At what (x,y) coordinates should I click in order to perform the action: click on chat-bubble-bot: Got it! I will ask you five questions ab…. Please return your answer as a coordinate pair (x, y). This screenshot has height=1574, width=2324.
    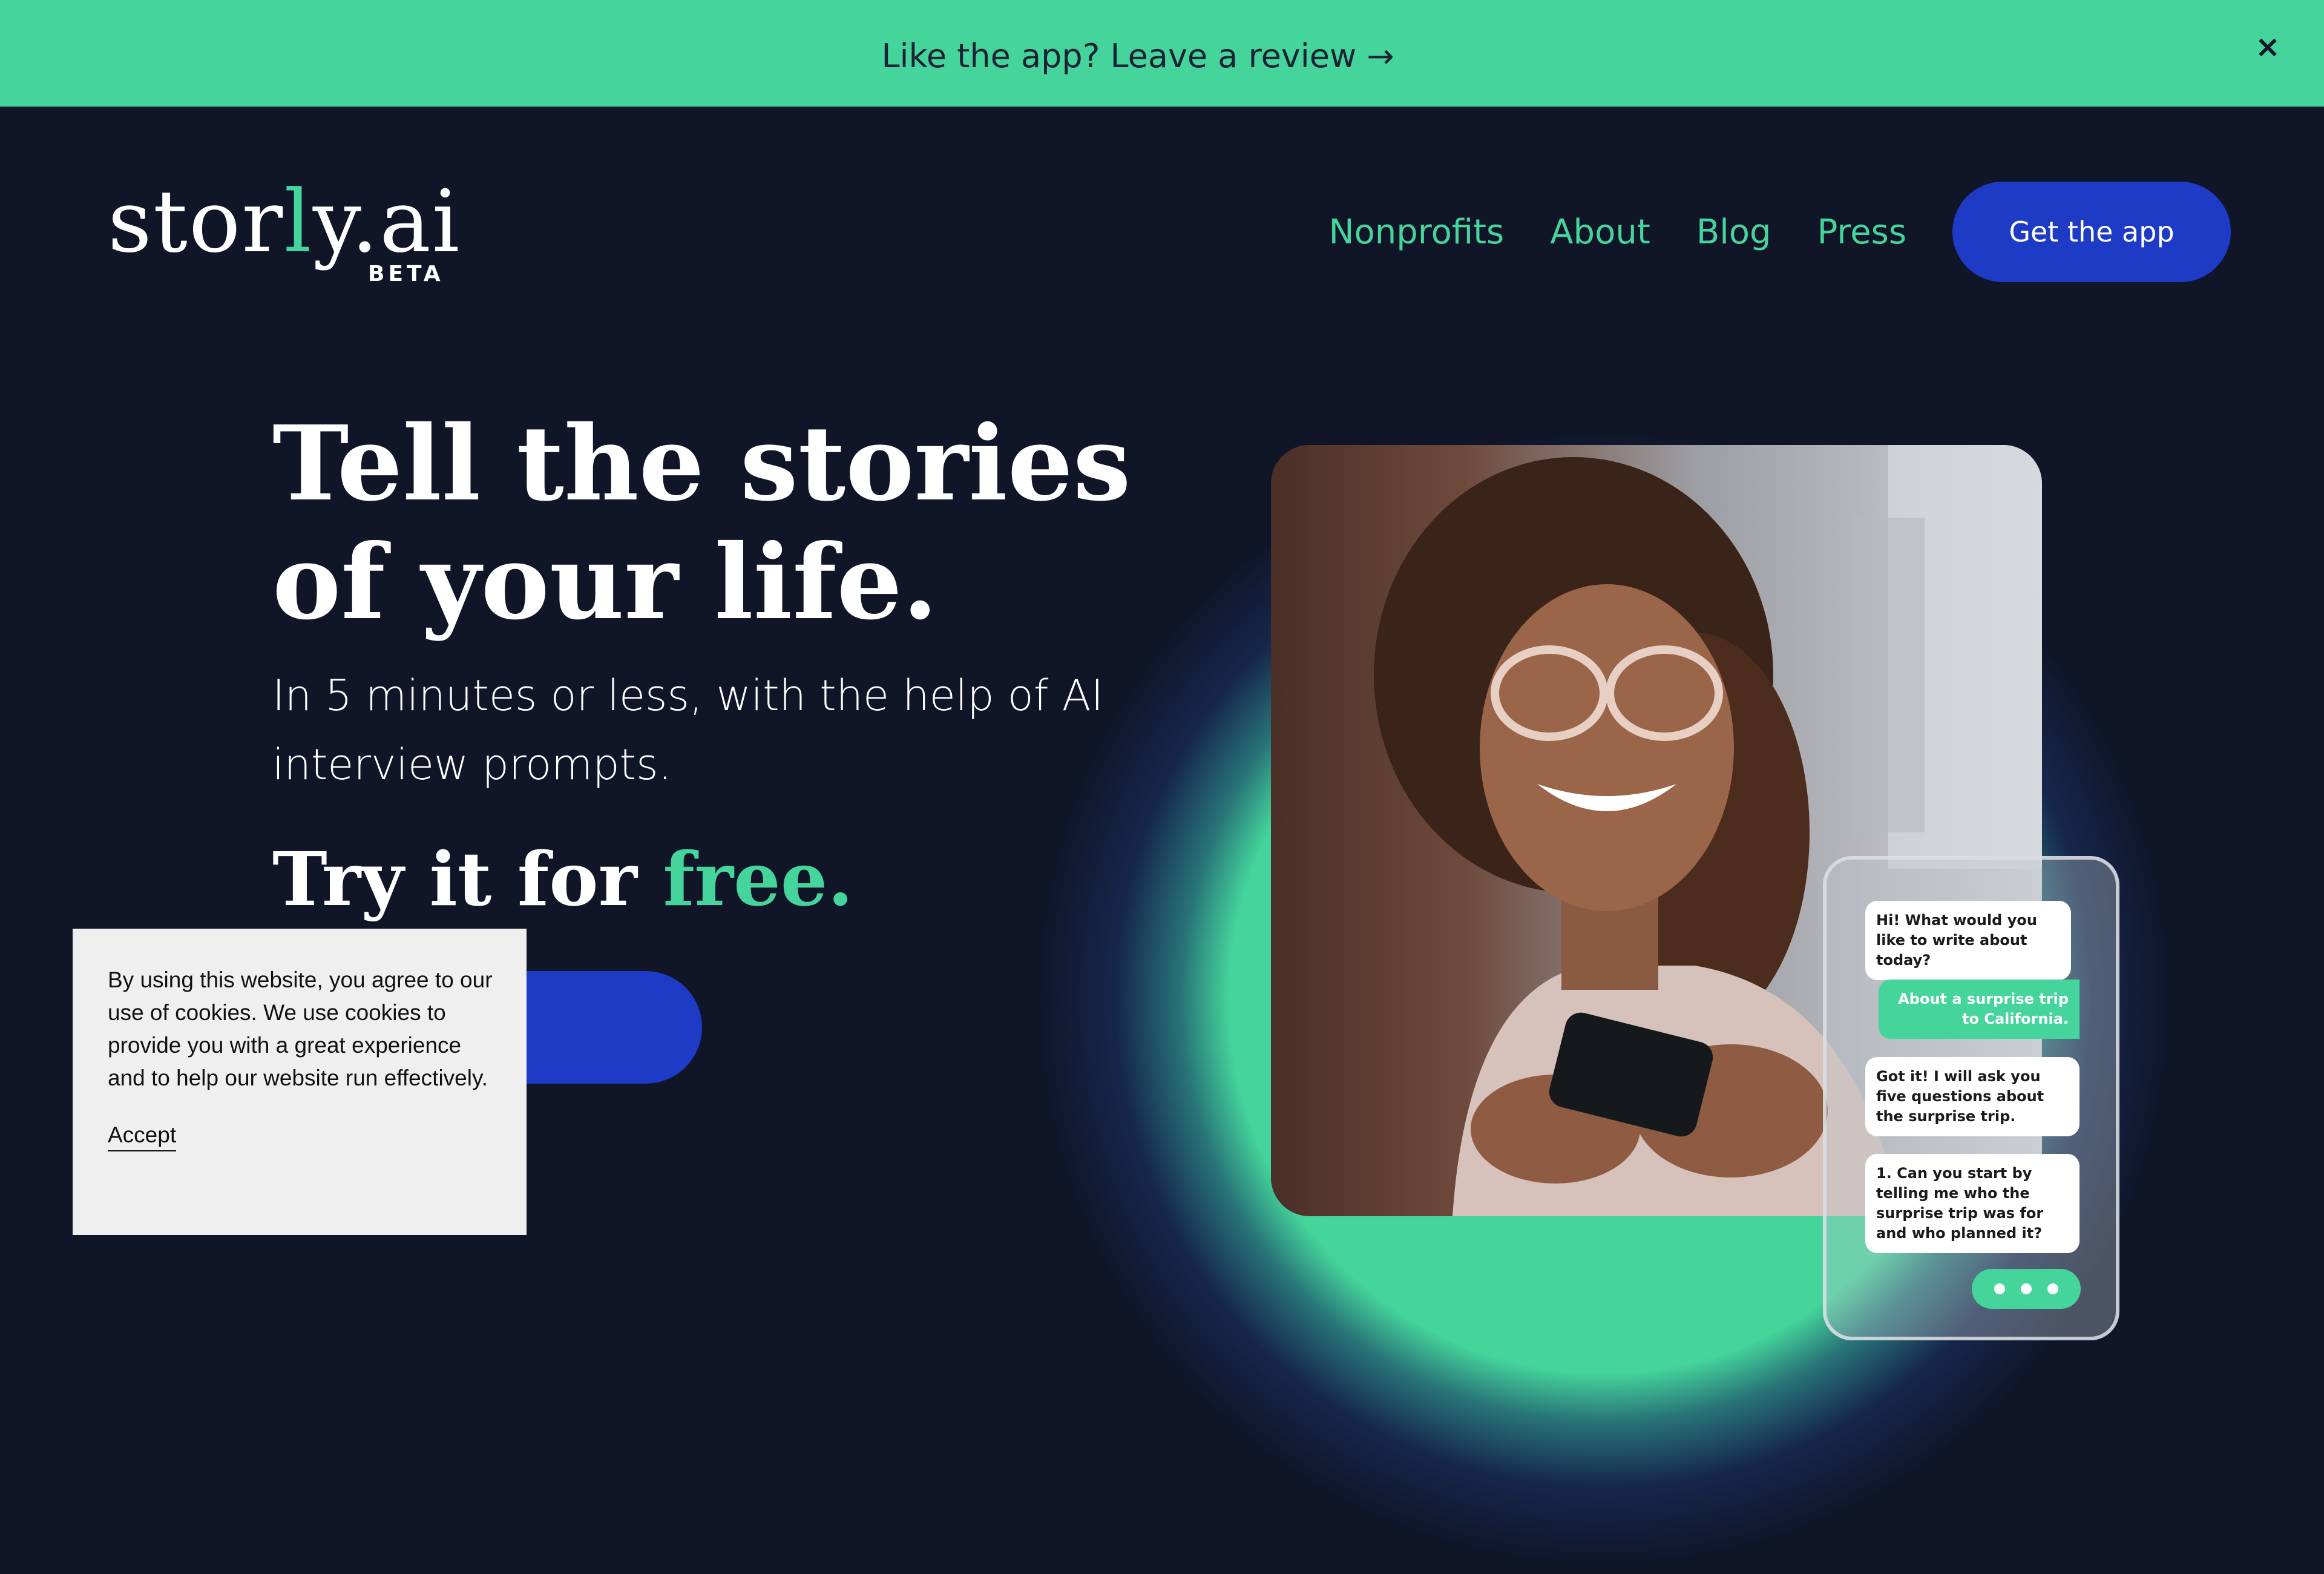
    Looking at the image, I should click on (1972, 1096).